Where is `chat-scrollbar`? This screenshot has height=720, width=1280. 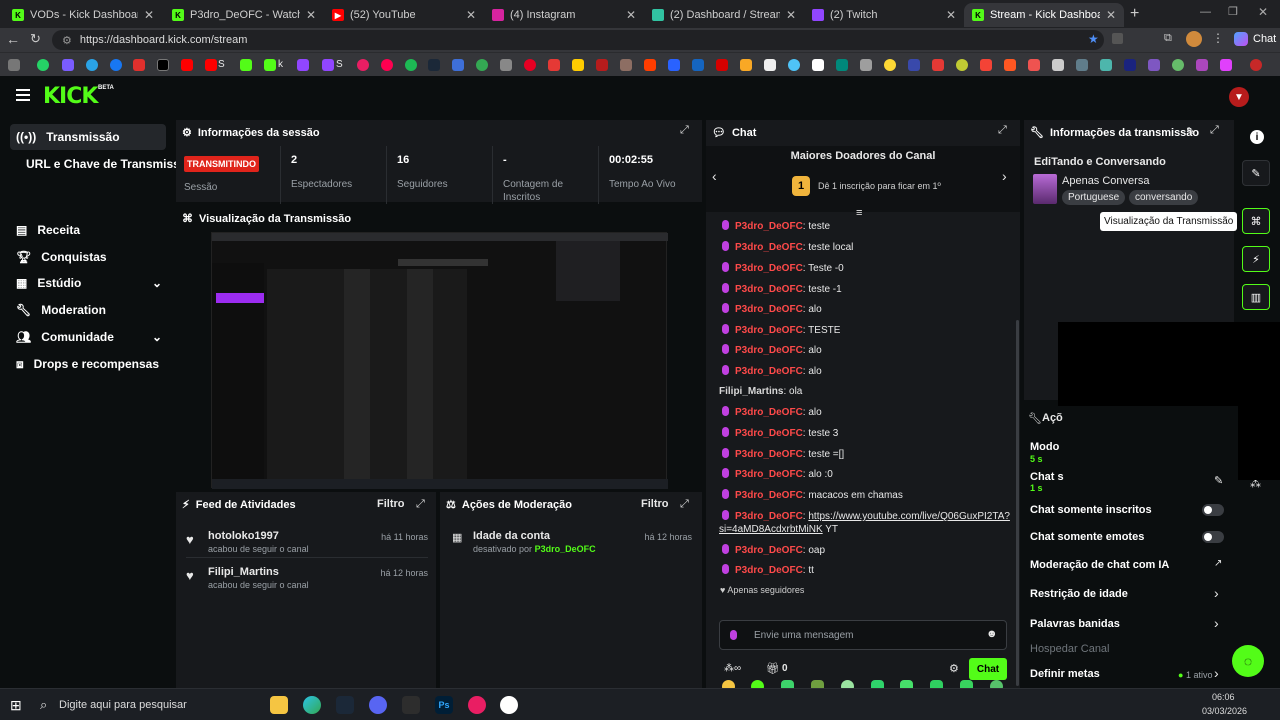
chat-scrollbar is located at coordinates (1017, 503).